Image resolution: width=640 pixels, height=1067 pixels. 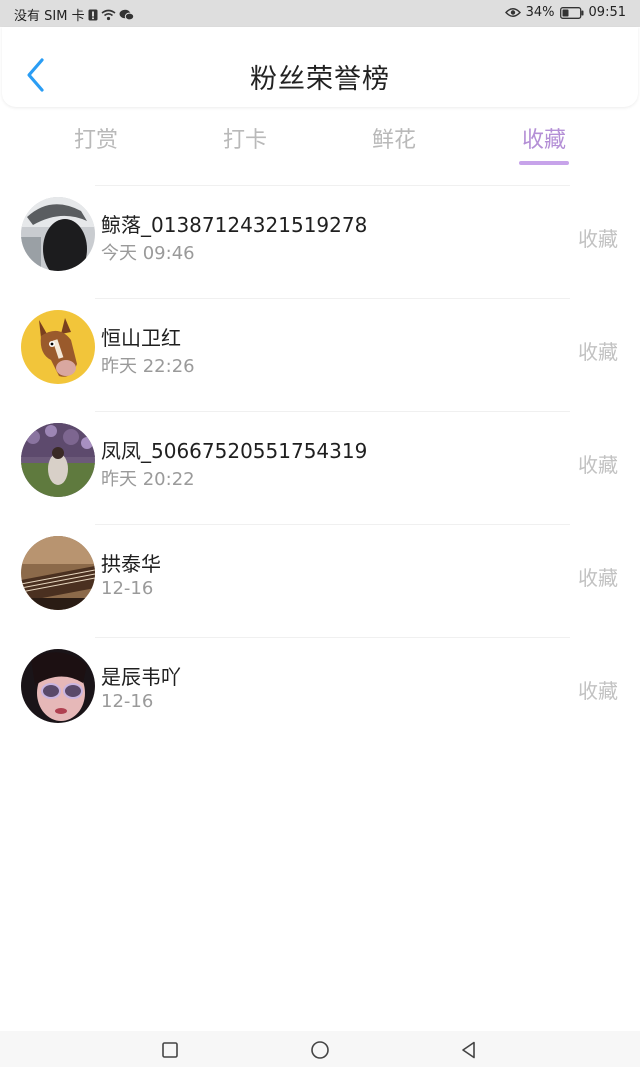 I want to click on active-tab-indicator, so click(x=544, y=163).